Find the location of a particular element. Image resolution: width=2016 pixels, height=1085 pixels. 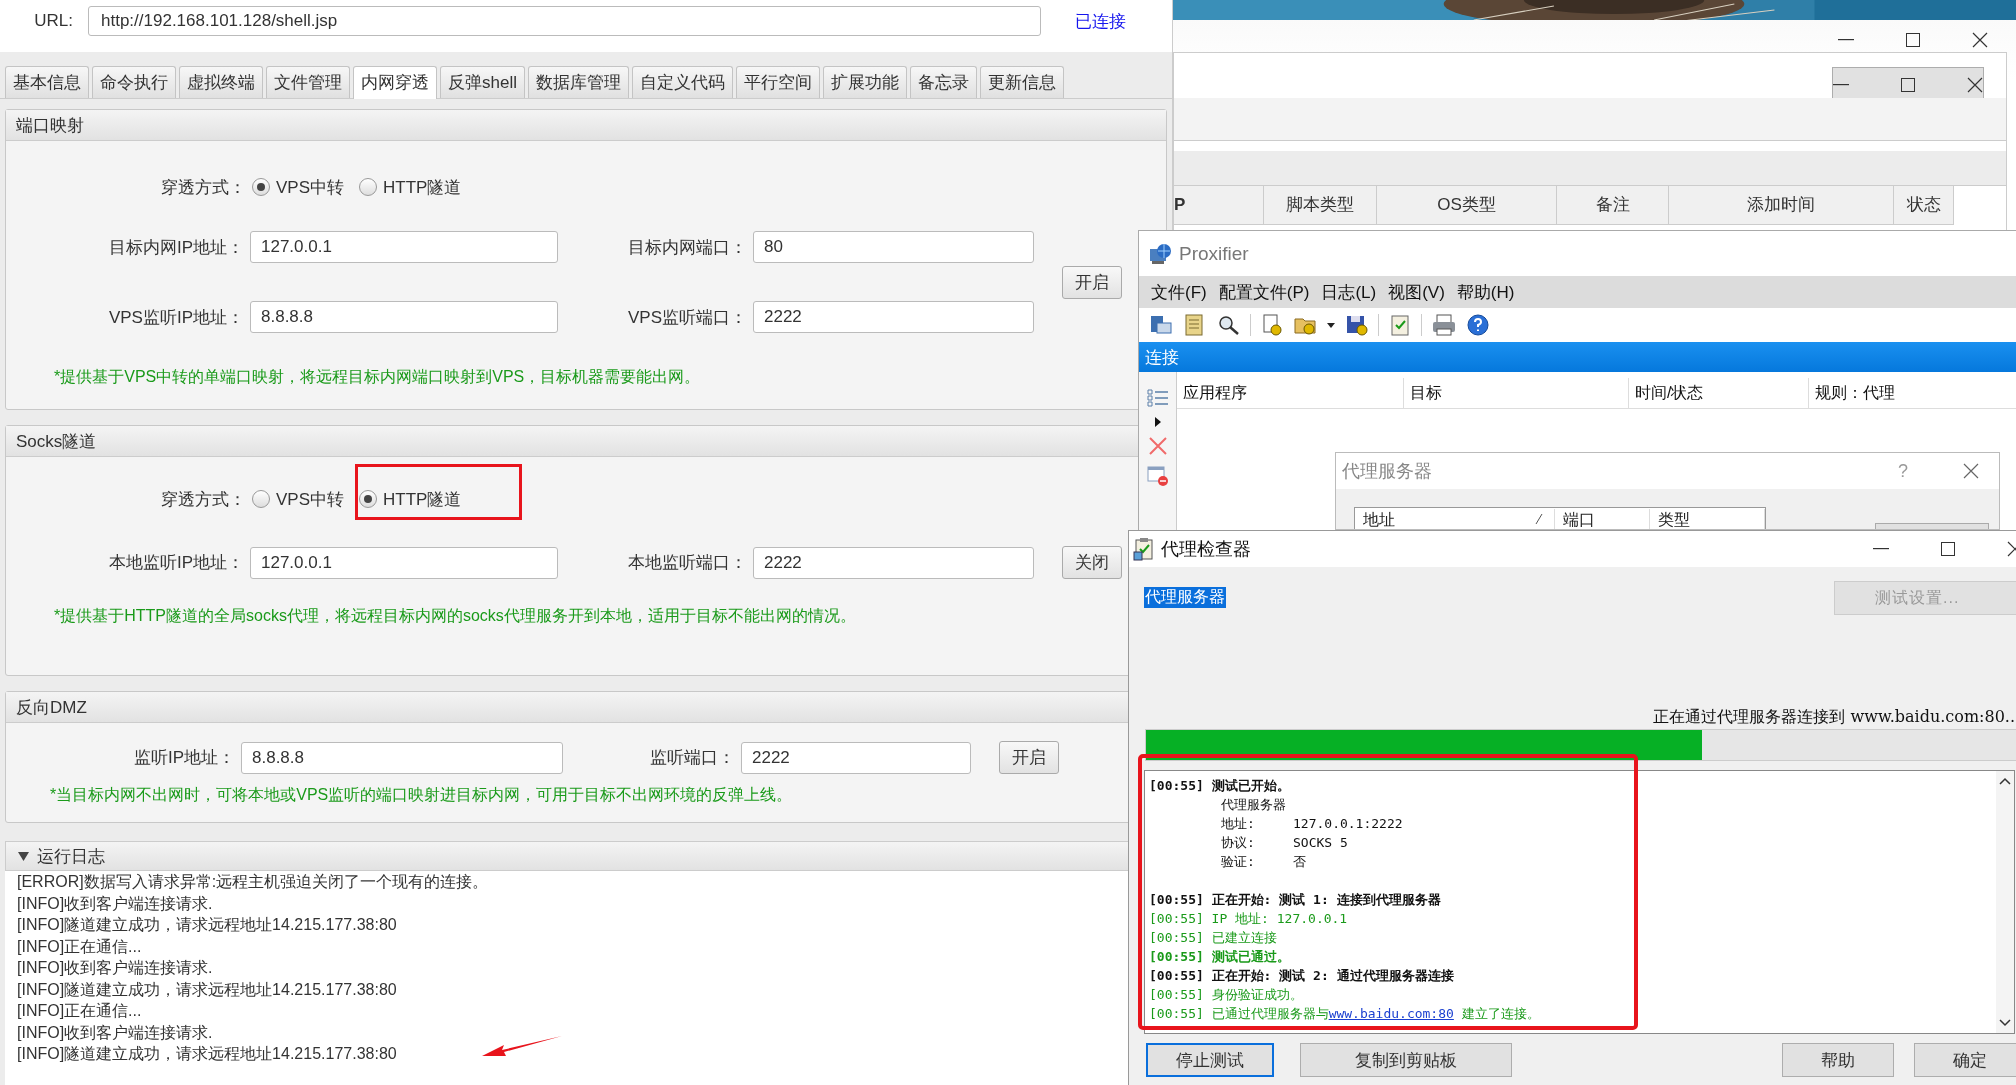

field-label: 监听IP地址： is located at coordinates (184, 758).